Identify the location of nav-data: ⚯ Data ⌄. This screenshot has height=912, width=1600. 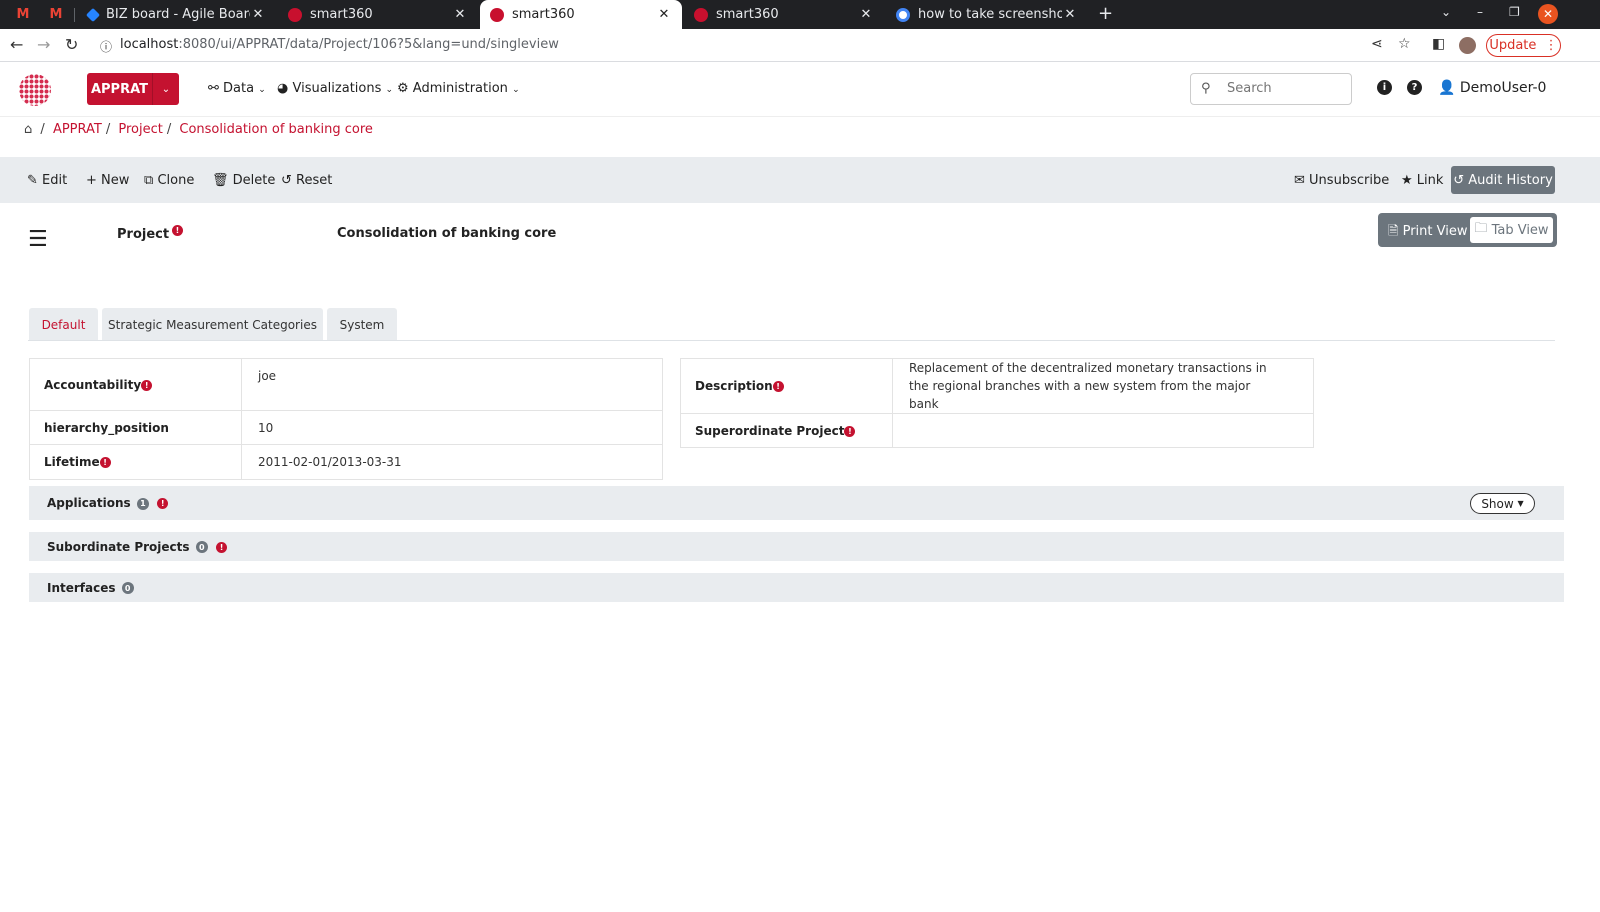
(237, 88).